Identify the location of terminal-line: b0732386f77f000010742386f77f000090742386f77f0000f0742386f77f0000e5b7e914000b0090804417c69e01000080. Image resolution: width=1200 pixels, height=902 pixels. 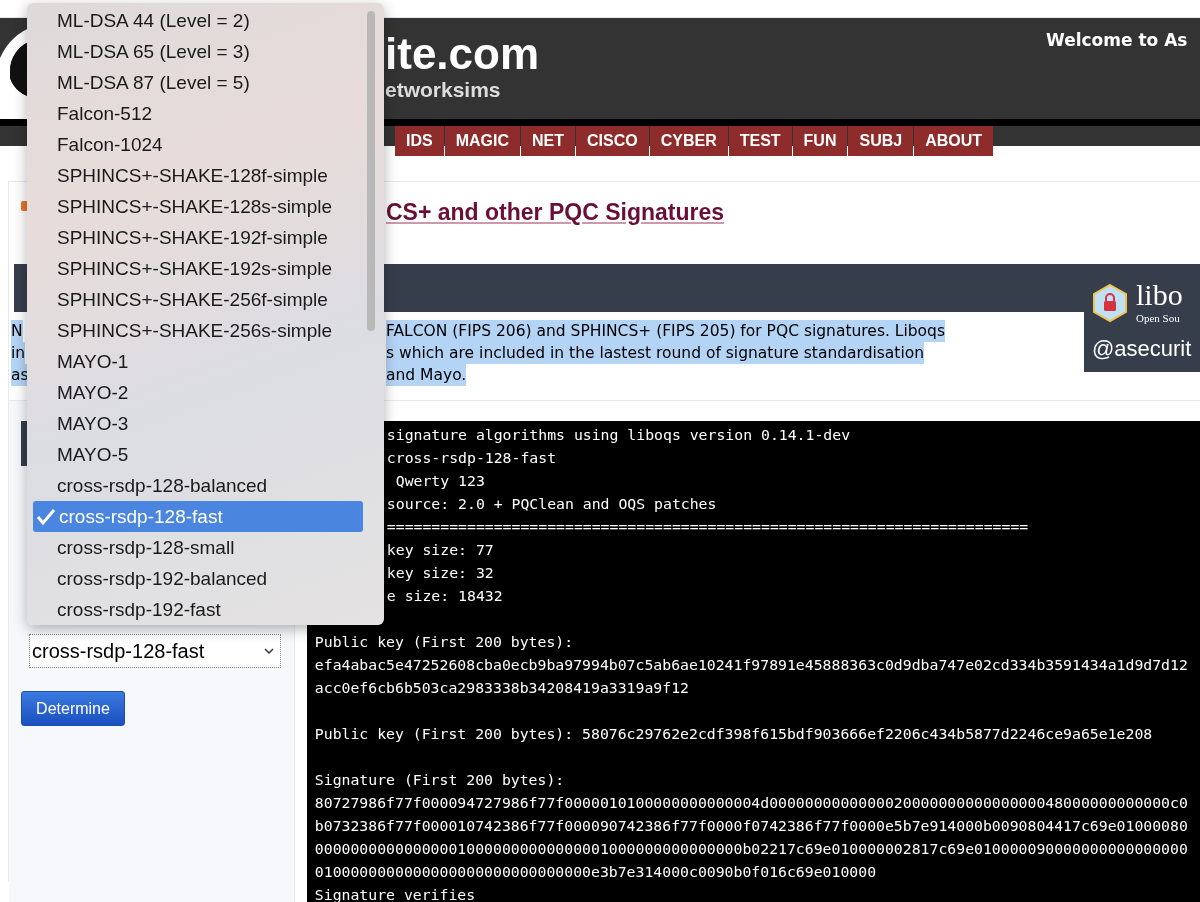
(751, 826).